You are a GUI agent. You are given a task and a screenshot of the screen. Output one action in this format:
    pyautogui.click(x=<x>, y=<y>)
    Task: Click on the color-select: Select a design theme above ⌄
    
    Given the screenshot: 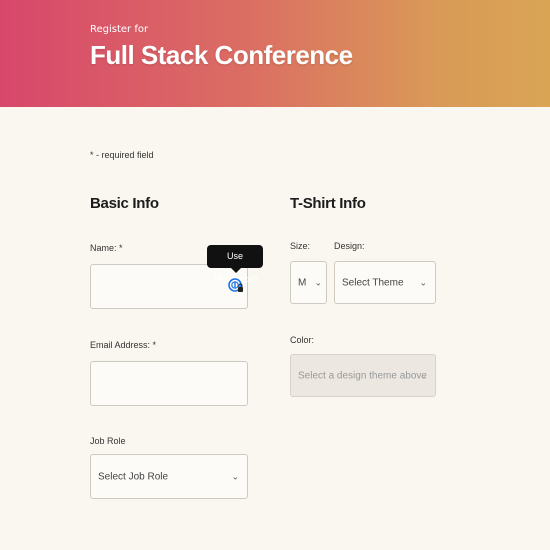 What is the action you would take?
    pyautogui.click(x=363, y=375)
    